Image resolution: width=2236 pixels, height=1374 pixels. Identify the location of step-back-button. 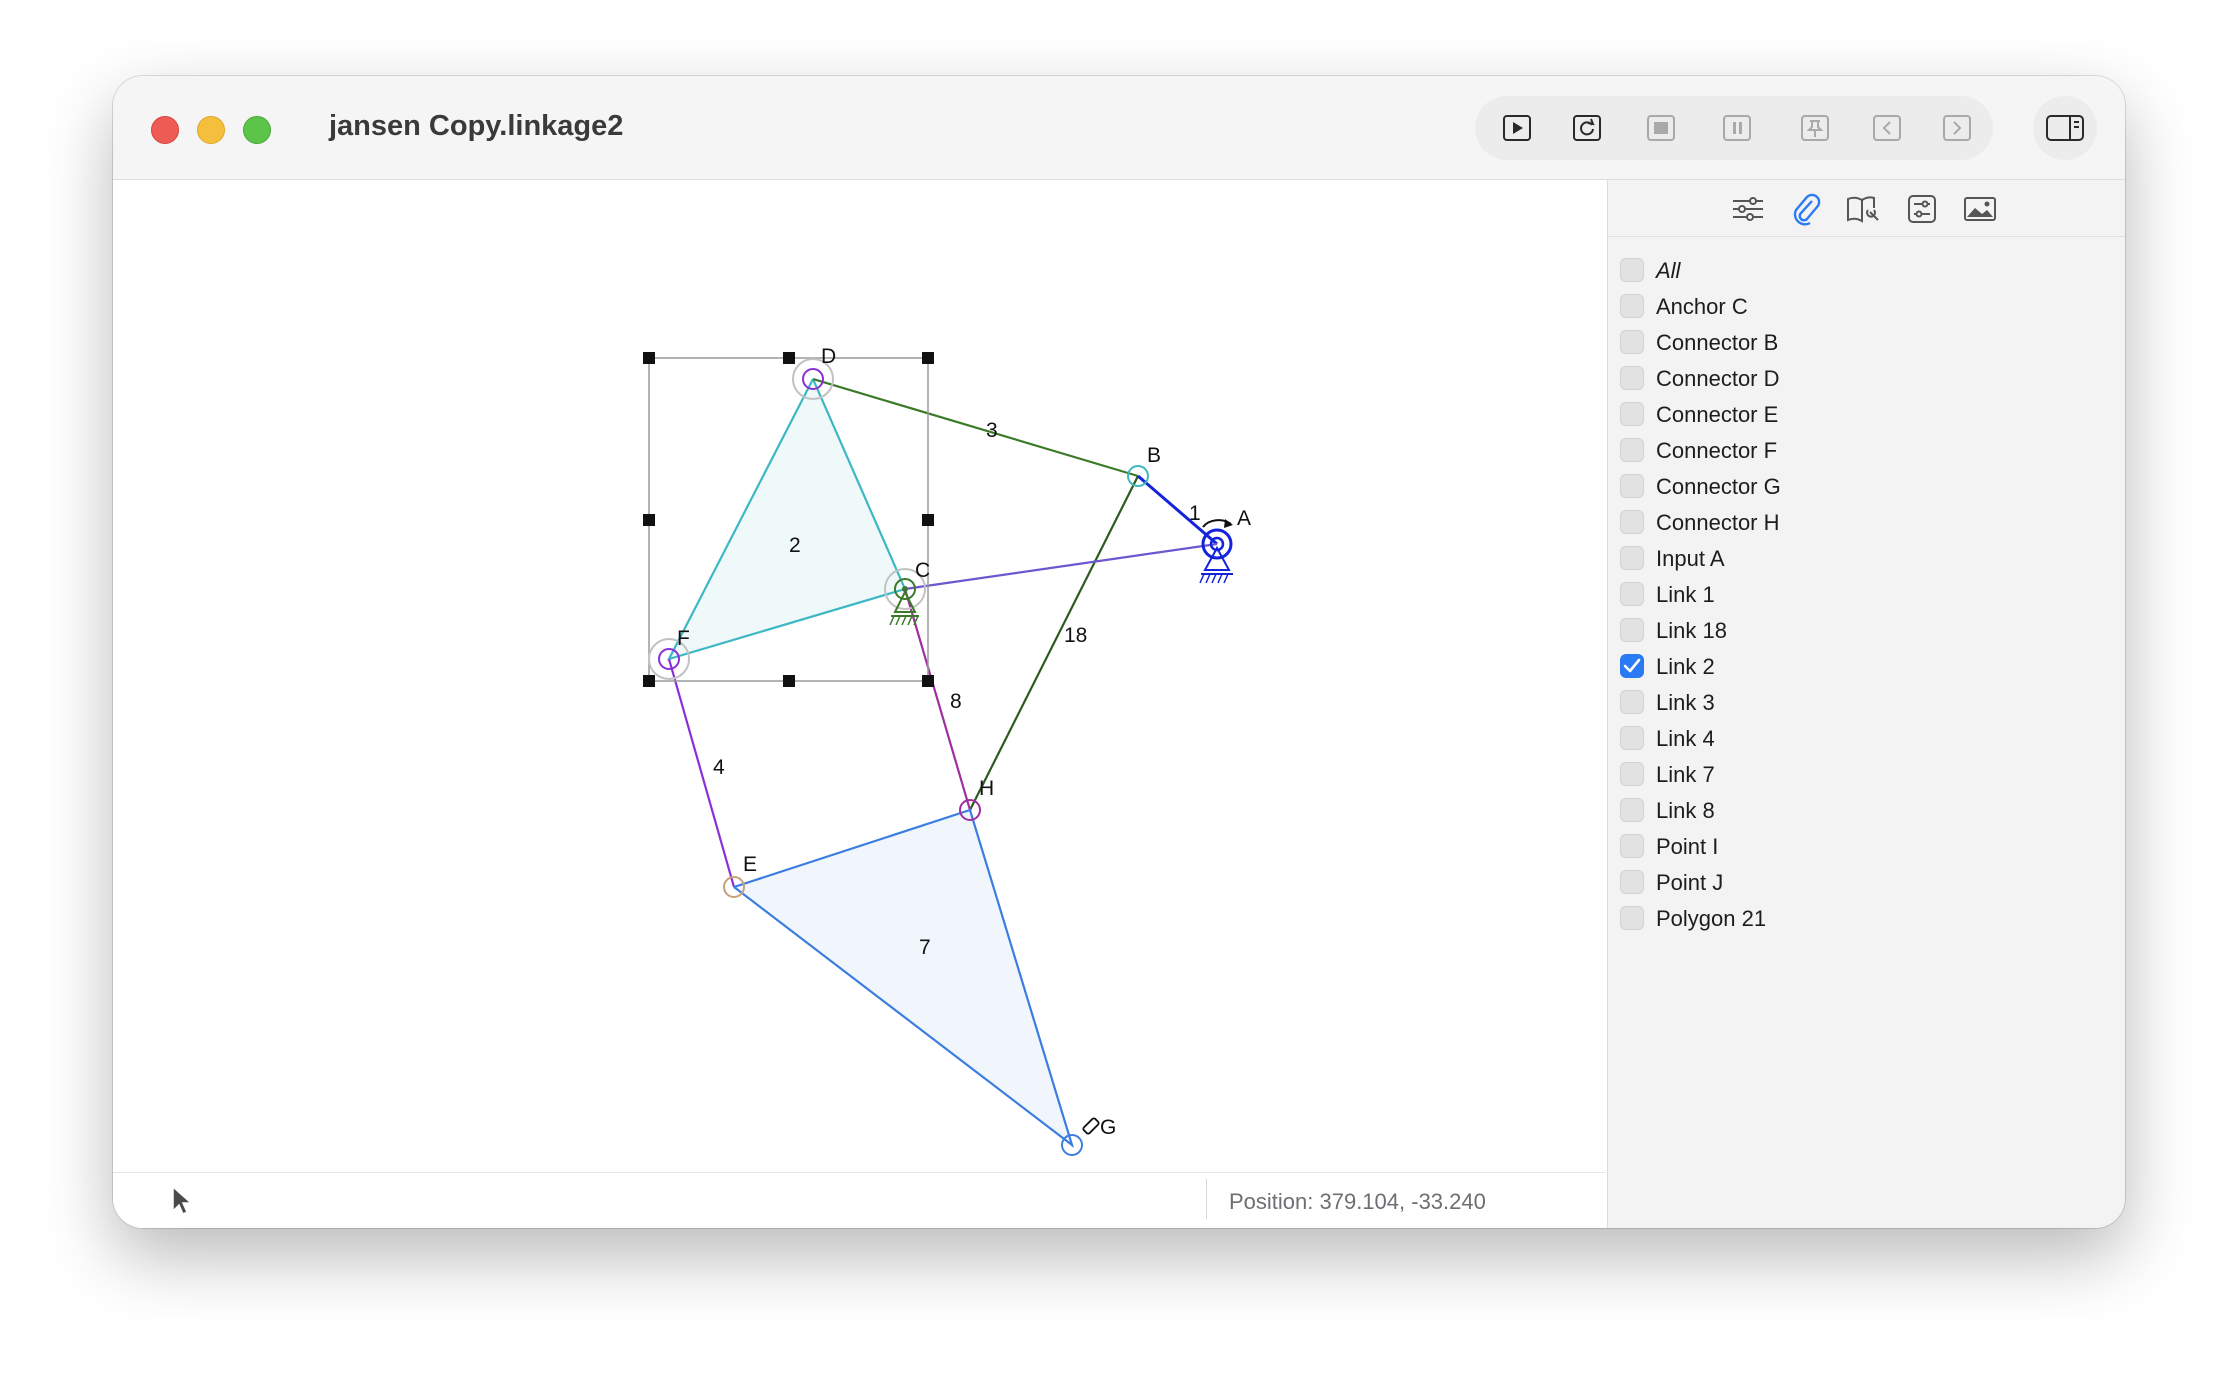
(1887, 128).